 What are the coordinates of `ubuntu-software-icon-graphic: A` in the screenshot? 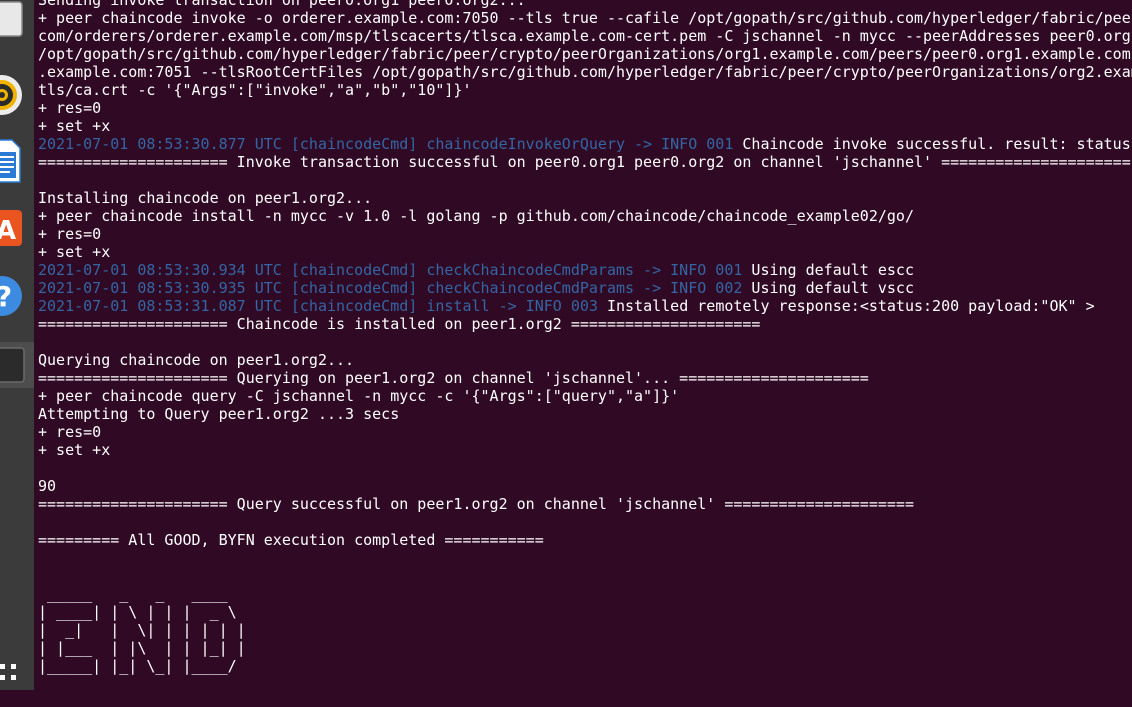 It's located at (11, 228).